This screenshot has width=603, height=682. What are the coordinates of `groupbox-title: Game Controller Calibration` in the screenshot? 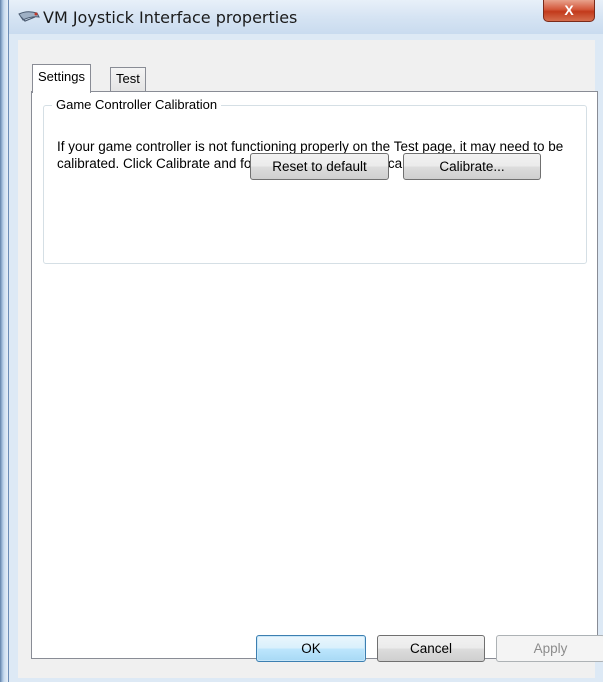 It's located at (137, 104).